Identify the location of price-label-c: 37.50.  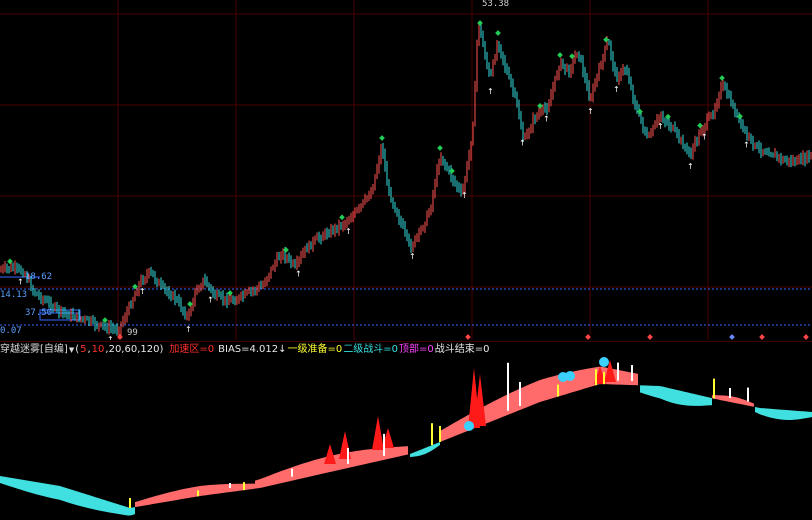
(39, 313).